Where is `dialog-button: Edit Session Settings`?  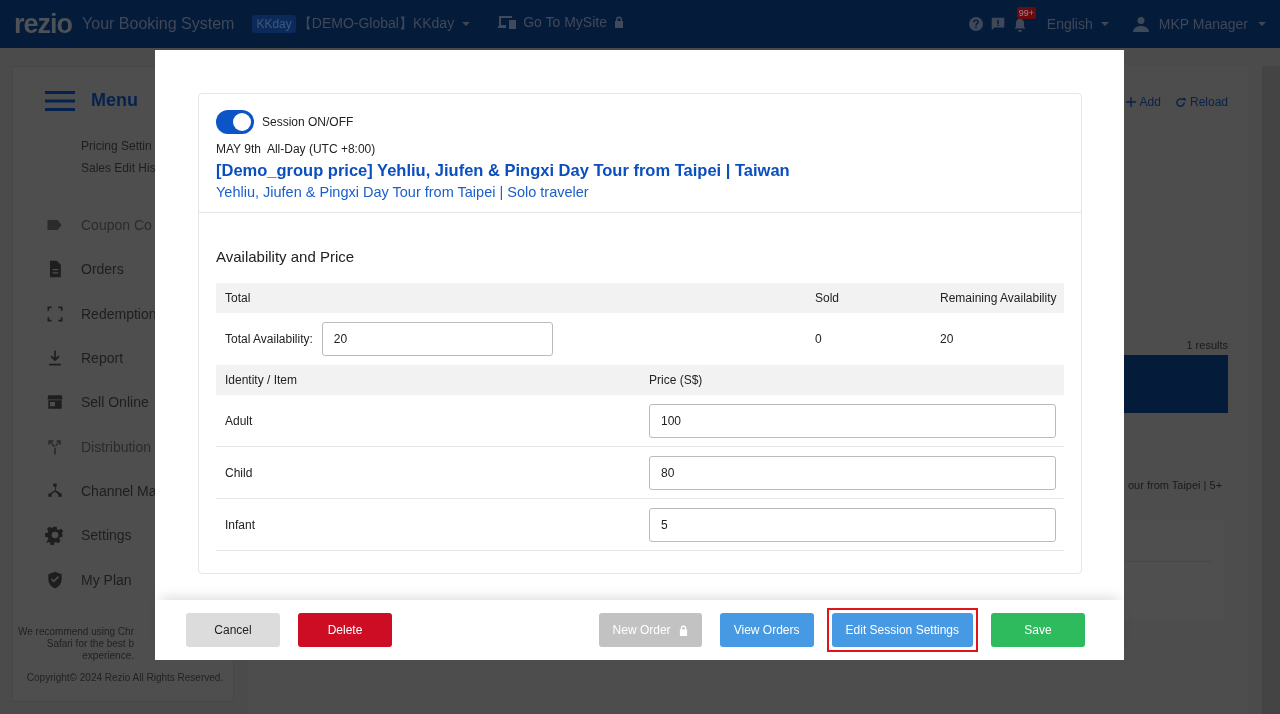 dialog-button: Edit Session Settings is located at coordinates (902, 630).